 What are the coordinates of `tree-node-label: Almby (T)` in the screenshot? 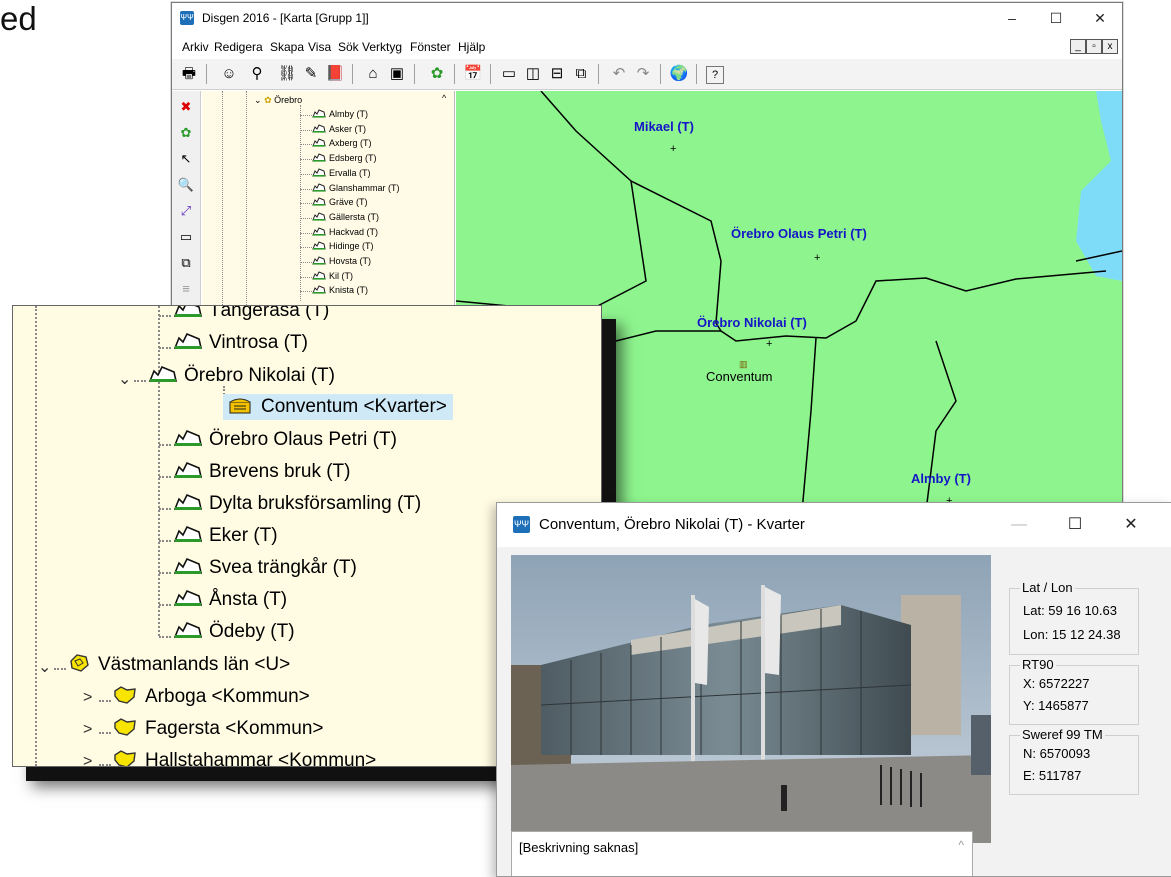 It's located at (348, 114).